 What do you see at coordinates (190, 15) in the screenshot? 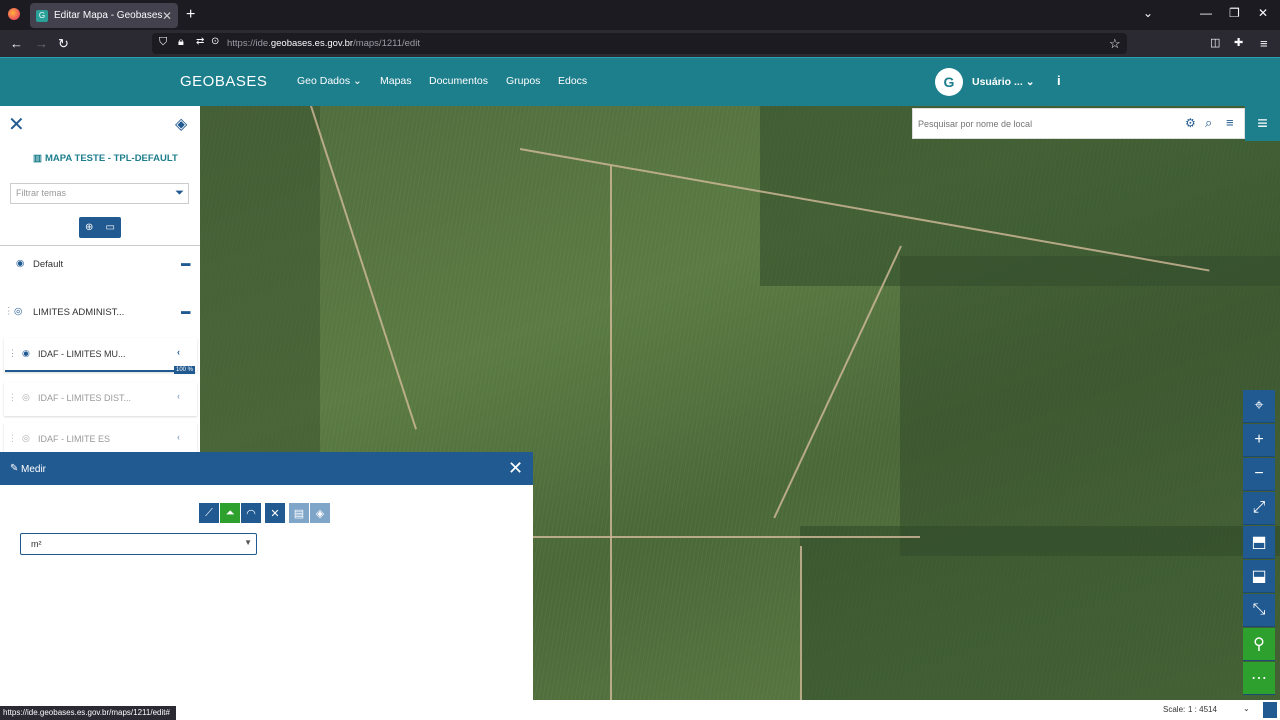
I see `new-tab-icon: +` at bounding box center [190, 15].